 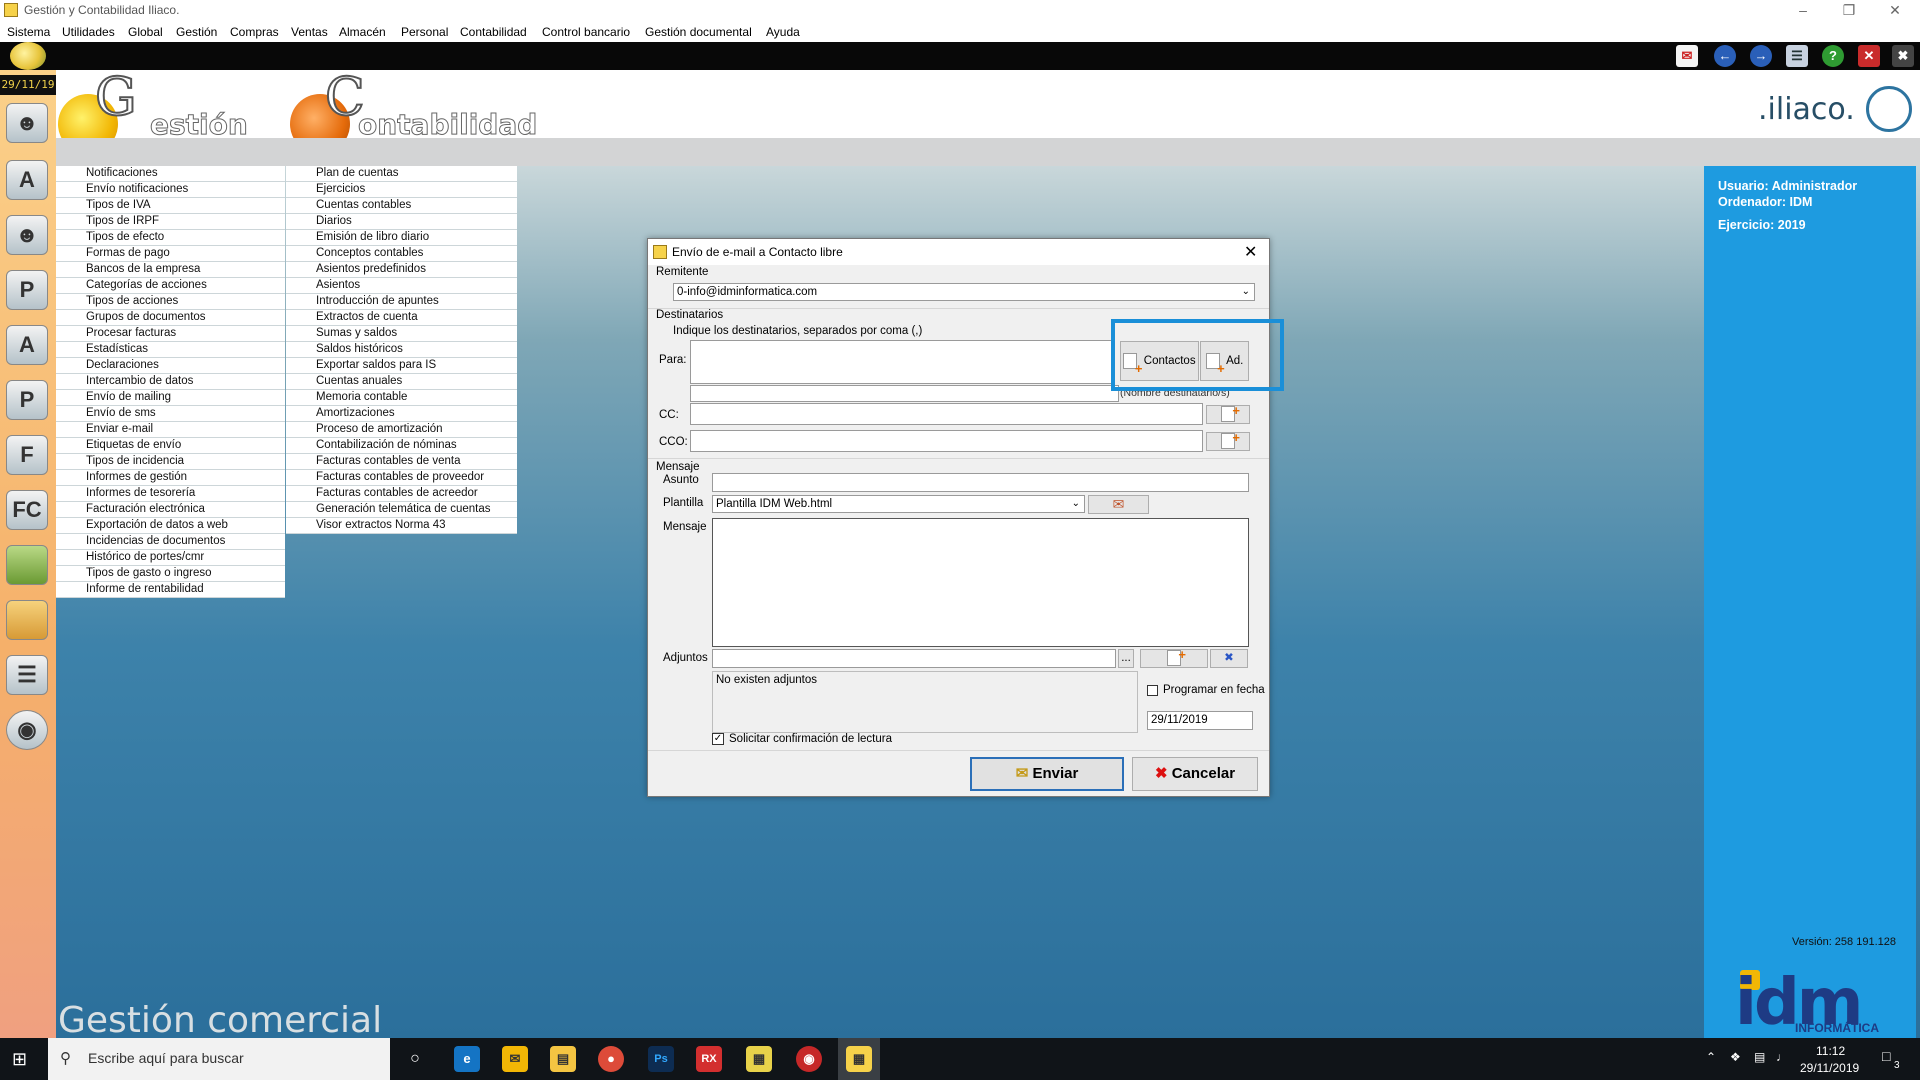 What do you see at coordinates (170, 494) in the screenshot?
I see `menu-list-item: Informes de tesorería` at bounding box center [170, 494].